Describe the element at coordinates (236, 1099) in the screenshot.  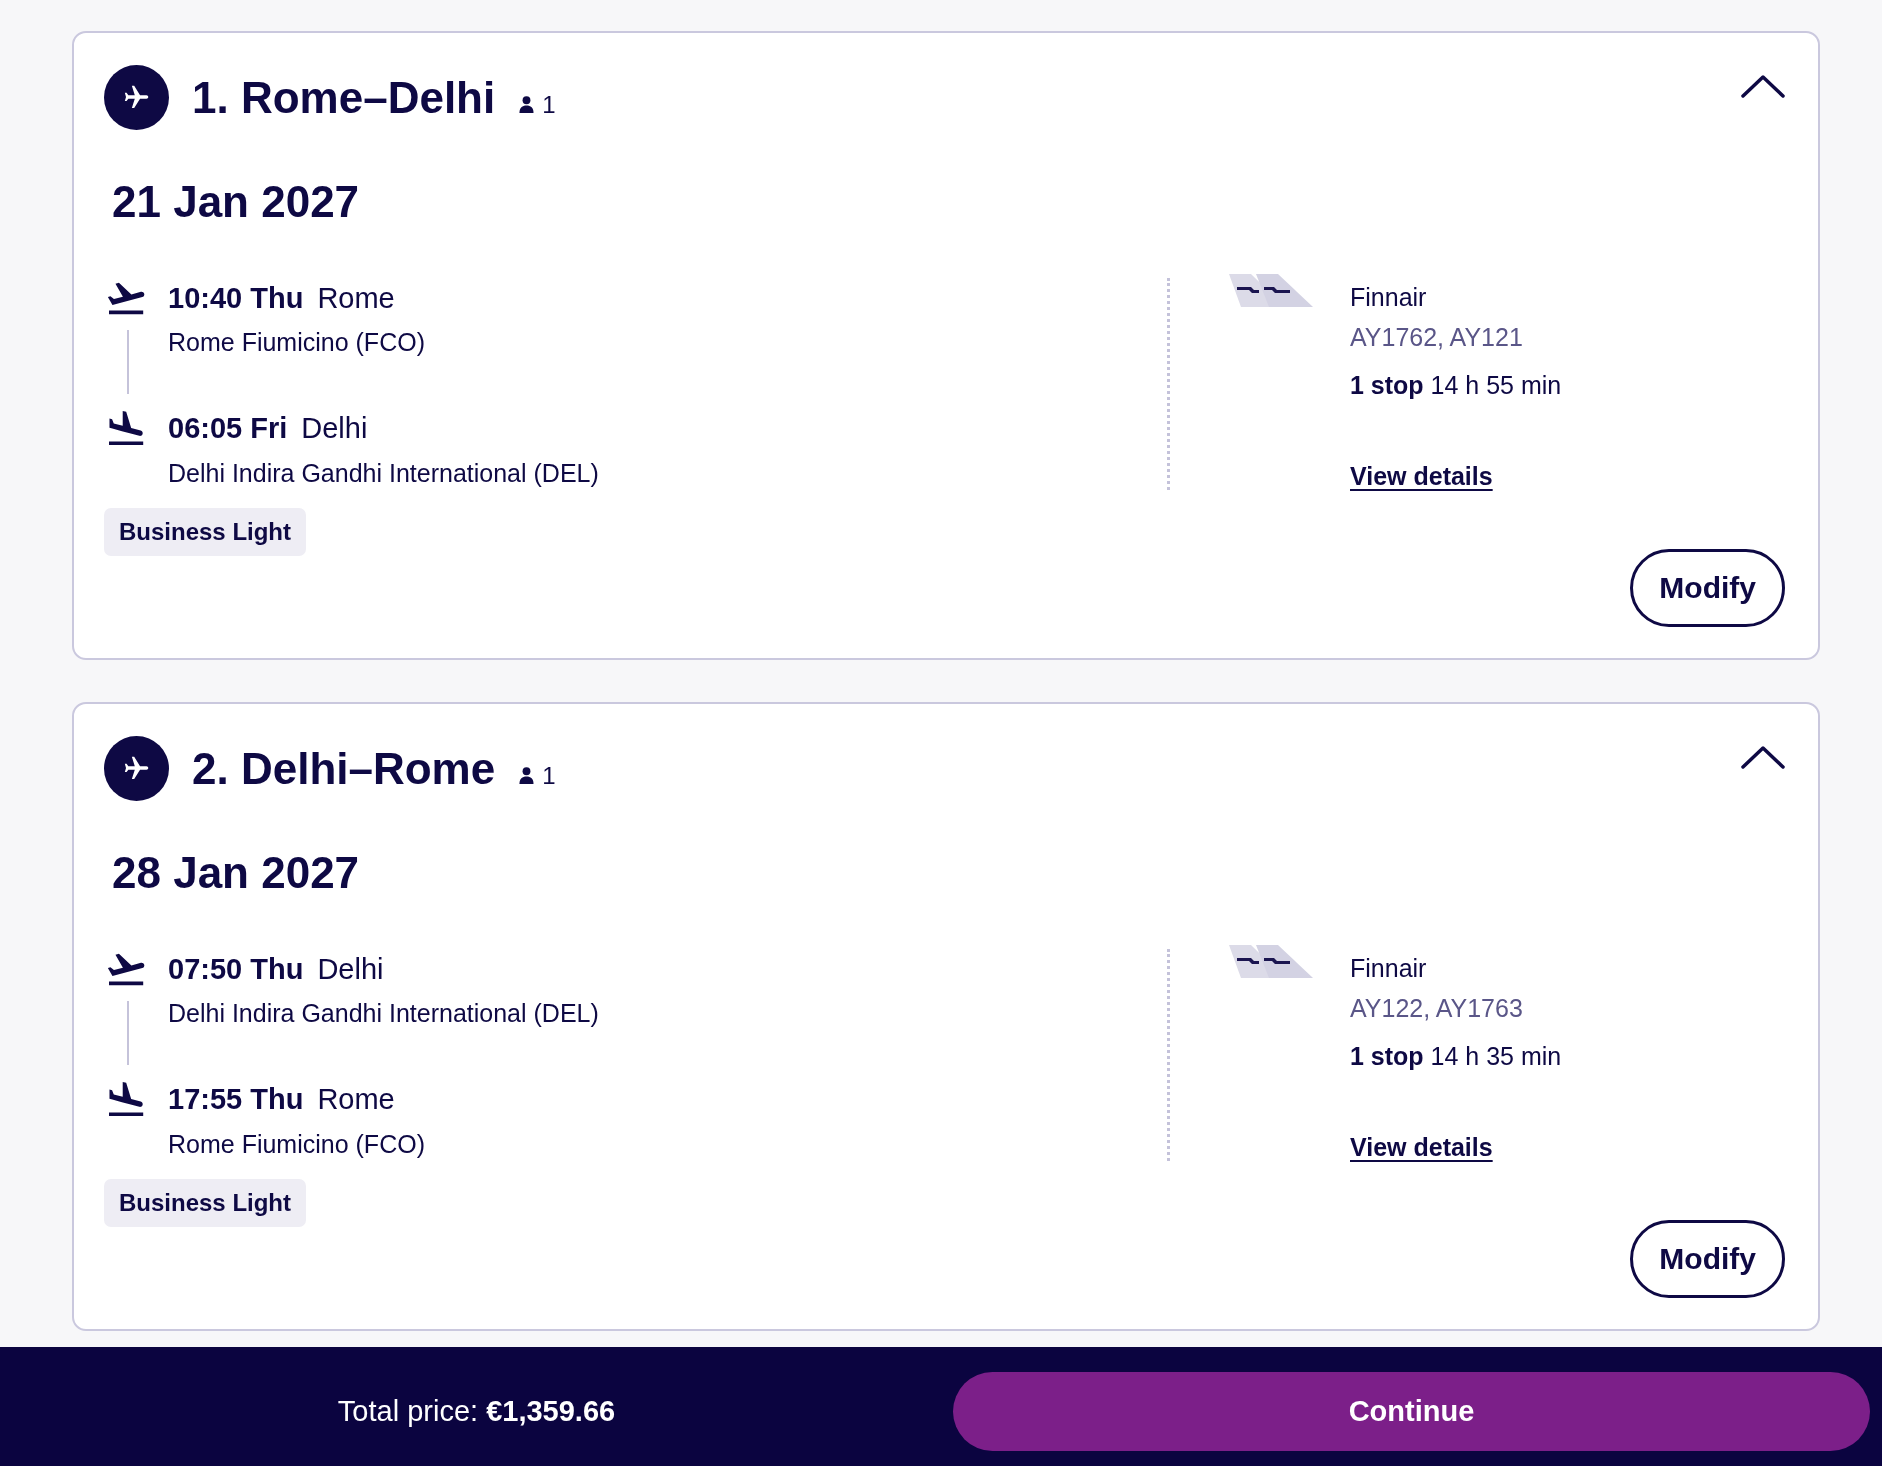
I see `arrival-time: 17:55 Thu` at that location.